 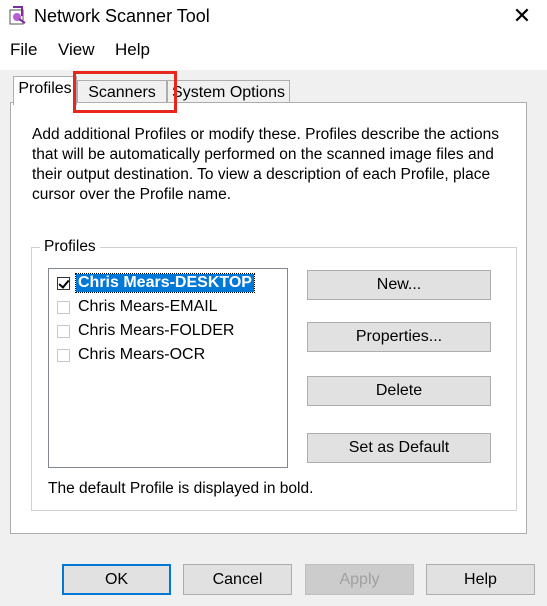 What do you see at coordinates (399, 448) in the screenshot?
I see `set-default-button: Set as Default` at bounding box center [399, 448].